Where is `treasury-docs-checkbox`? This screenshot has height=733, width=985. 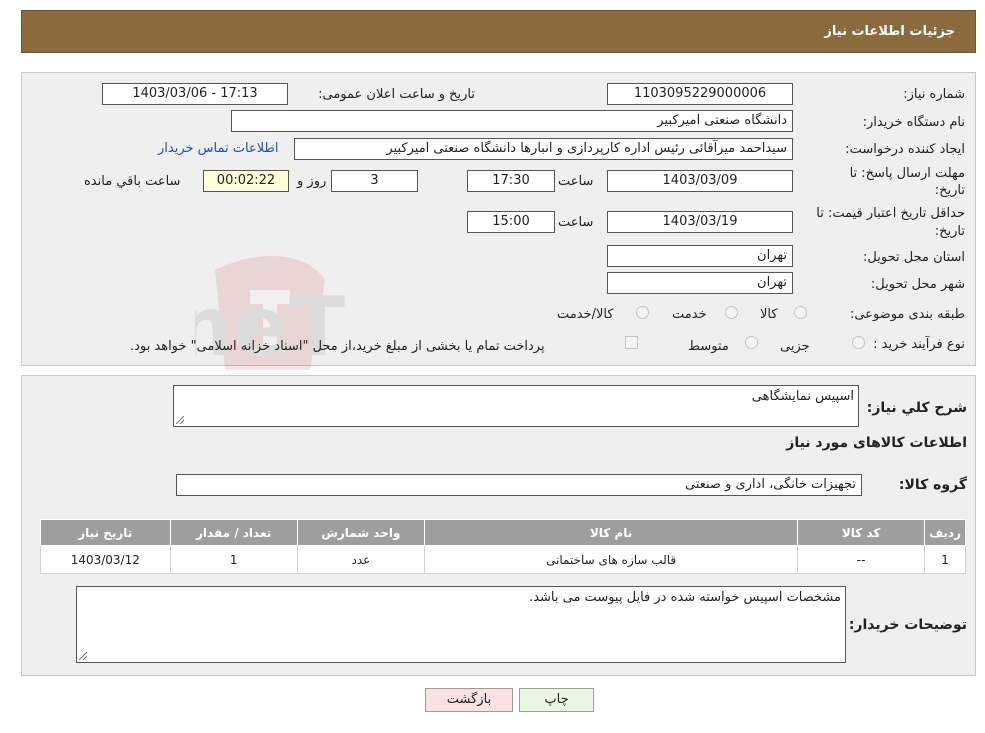
treasury-docs-checkbox is located at coordinates (631, 342).